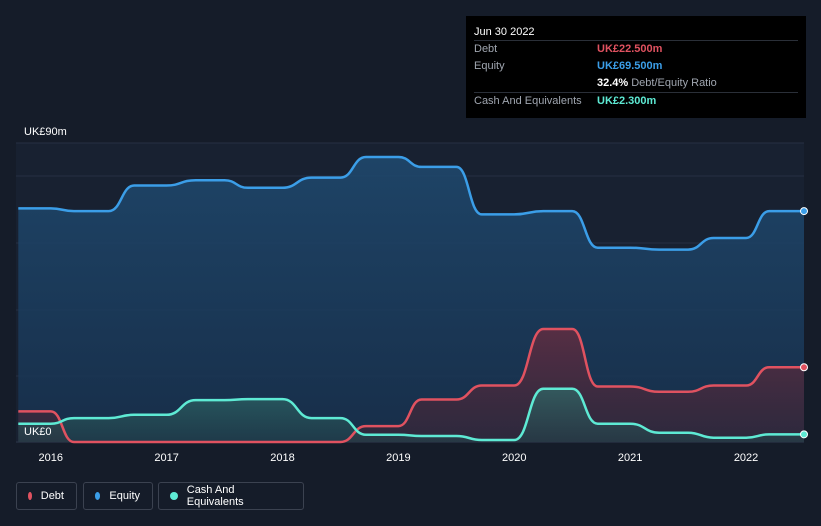  What do you see at coordinates (486, 49) in the screenshot?
I see `tooltip-label: Debt` at bounding box center [486, 49].